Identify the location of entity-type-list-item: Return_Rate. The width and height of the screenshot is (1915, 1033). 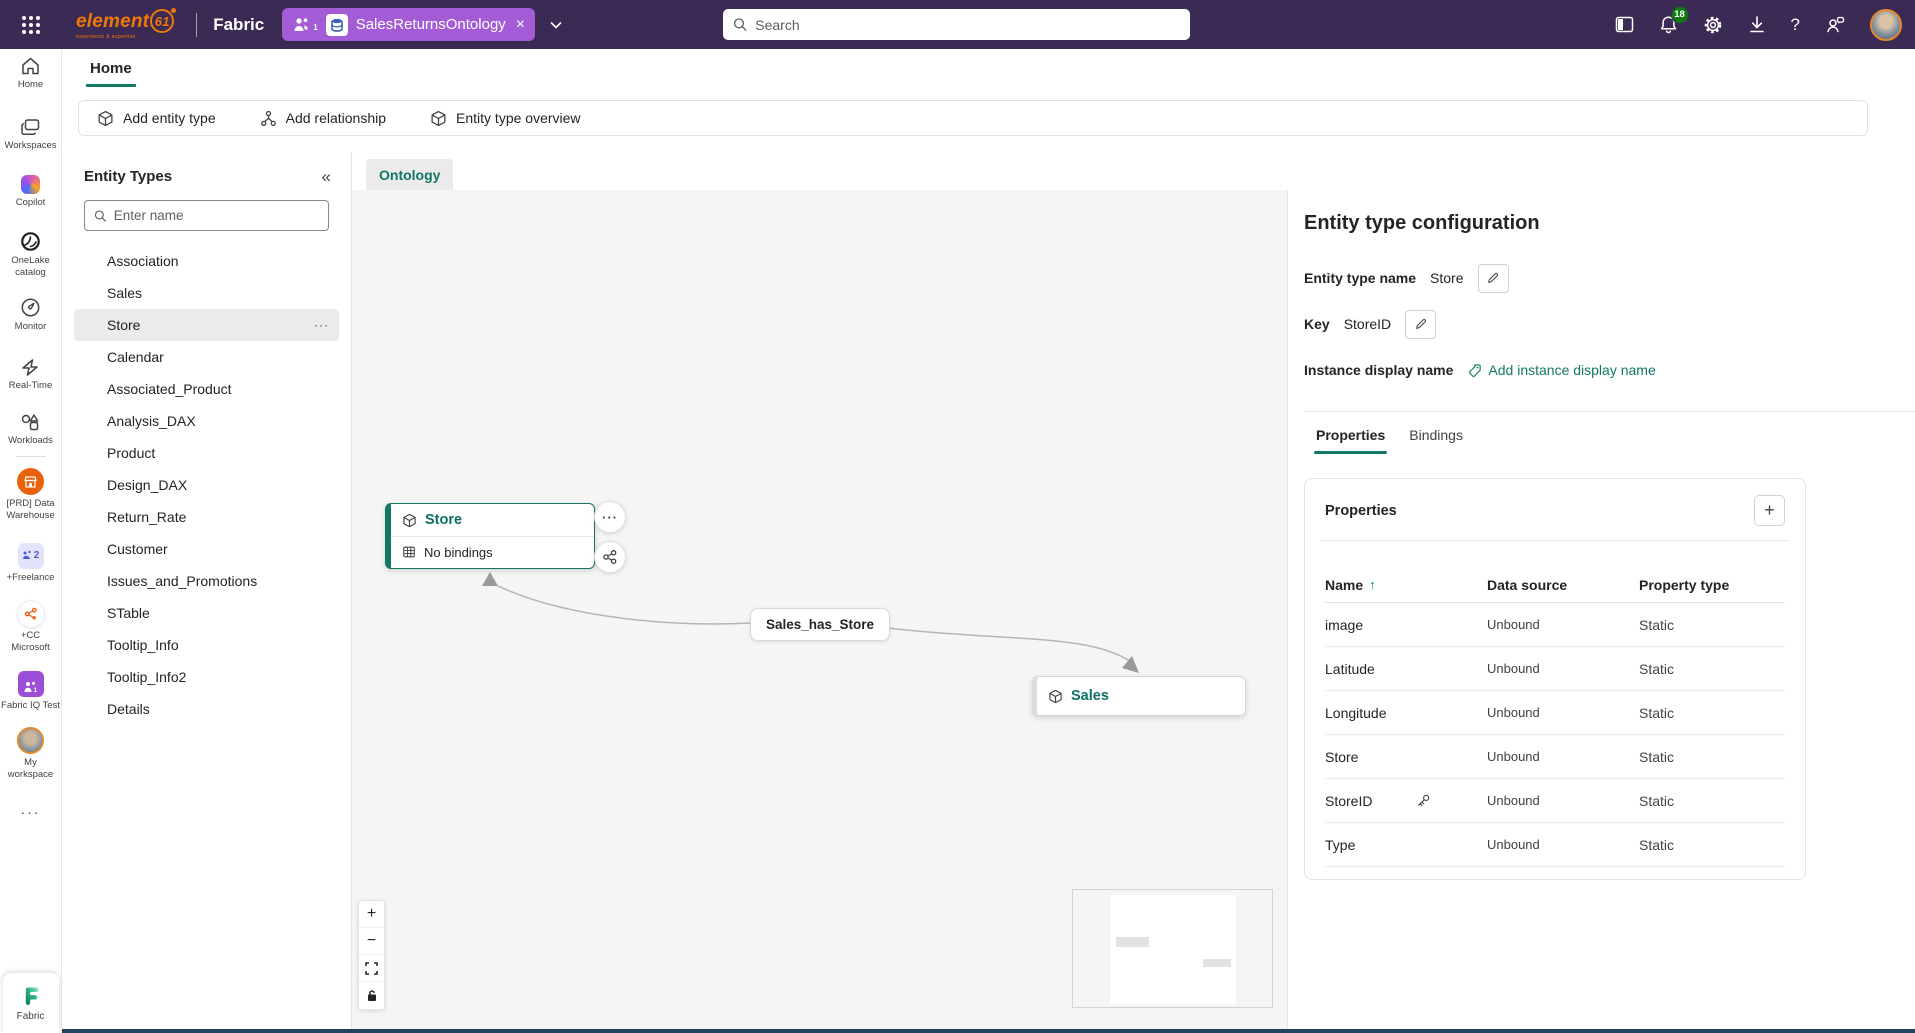
(206, 517).